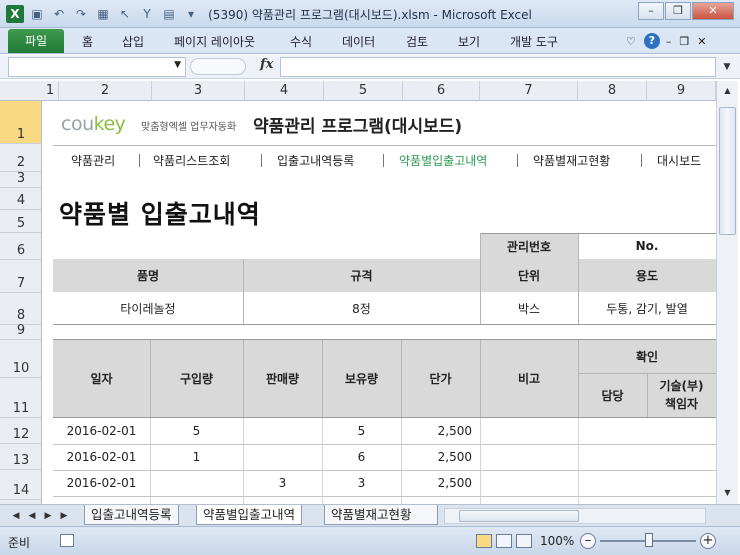 The width and height of the screenshot is (740, 555). Describe the element at coordinates (669, 41) in the screenshot. I see `workbook-minimize-icon: –` at that location.